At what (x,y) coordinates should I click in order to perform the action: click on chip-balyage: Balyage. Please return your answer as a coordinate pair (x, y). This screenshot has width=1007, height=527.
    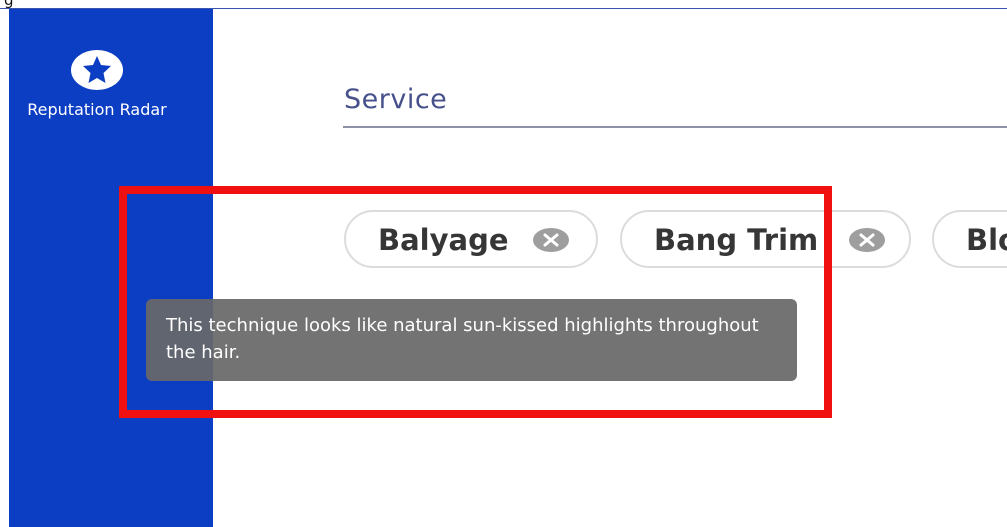
    Looking at the image, I should click on (471, 239).